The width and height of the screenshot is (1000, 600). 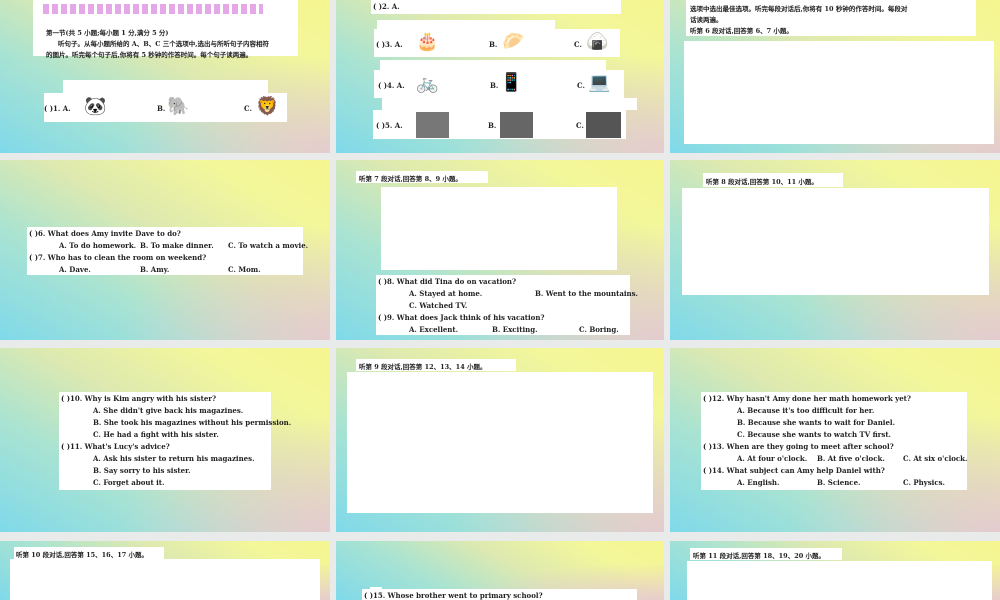 What do you see at coordinates (586, 293) in the screenshot?
I see `option: B. Went to the mountains.` at bounding box center [586, 293].